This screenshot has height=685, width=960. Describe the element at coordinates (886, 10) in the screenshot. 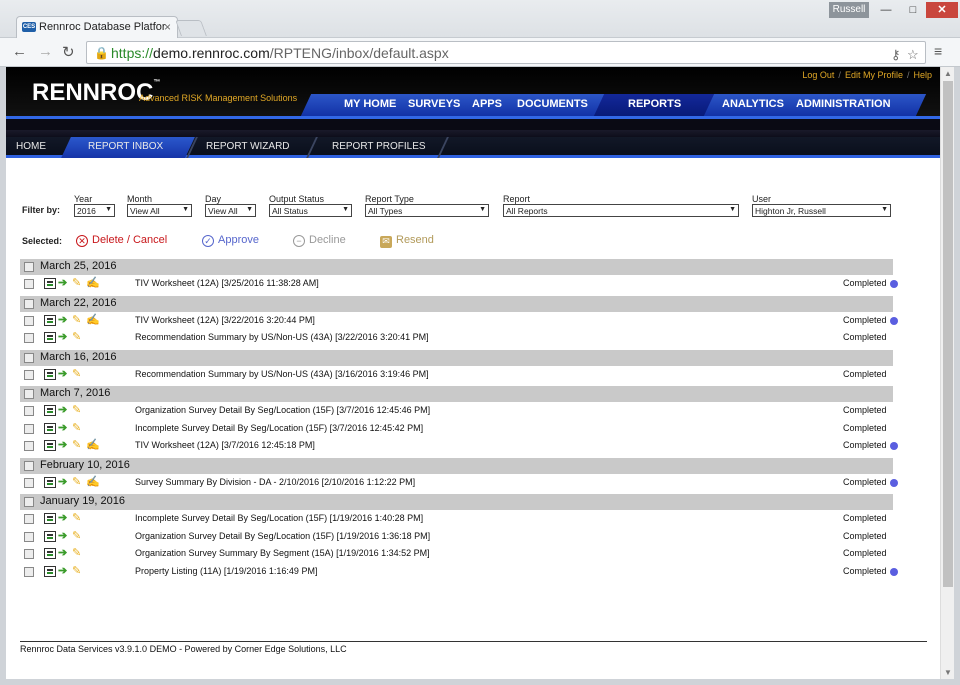

I see `minimize-icon: —` at that location.